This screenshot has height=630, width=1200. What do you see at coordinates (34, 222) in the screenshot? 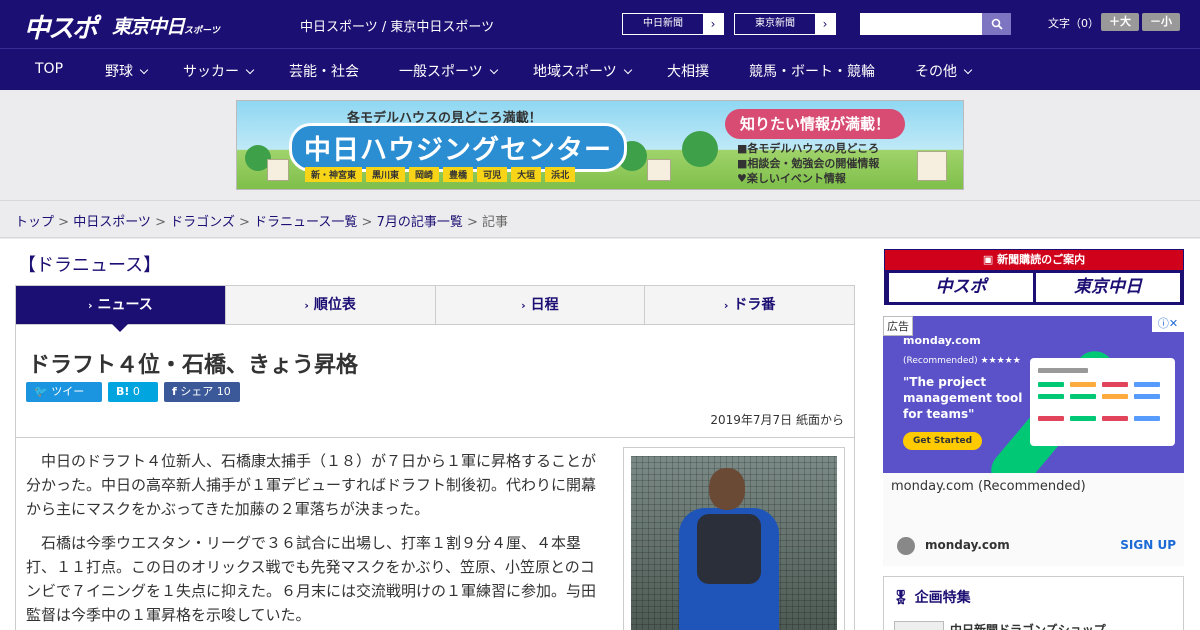
I see `breadcrumb-link-top: トップ` at bounding box center [34, 222].